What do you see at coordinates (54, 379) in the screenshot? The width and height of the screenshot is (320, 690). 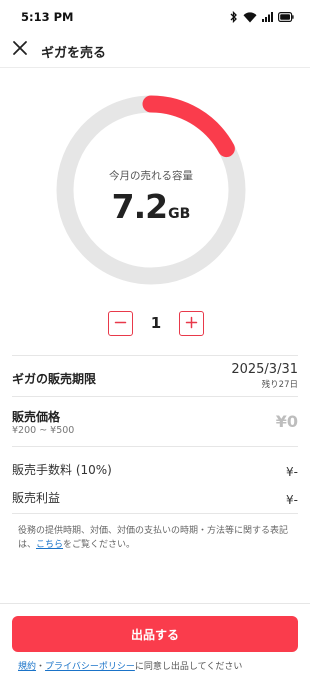 I see `deadline-label: ギガの販売期限` at bounding box center [54, 379].